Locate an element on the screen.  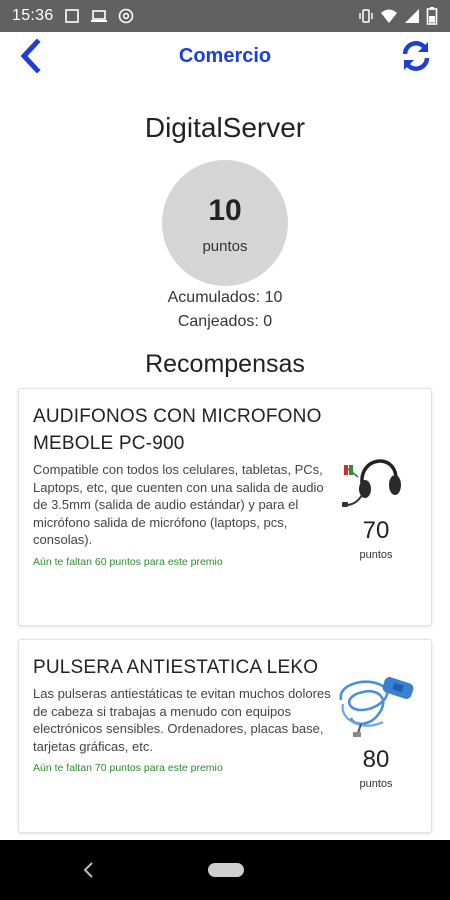
status-left: 15:36 is located at coordinates (73, 16).